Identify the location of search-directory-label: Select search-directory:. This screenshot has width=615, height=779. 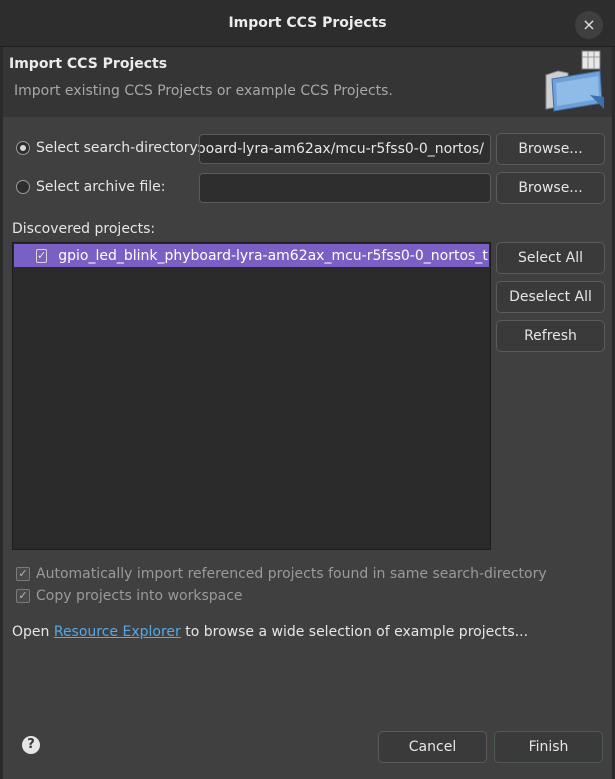
(119, 148).